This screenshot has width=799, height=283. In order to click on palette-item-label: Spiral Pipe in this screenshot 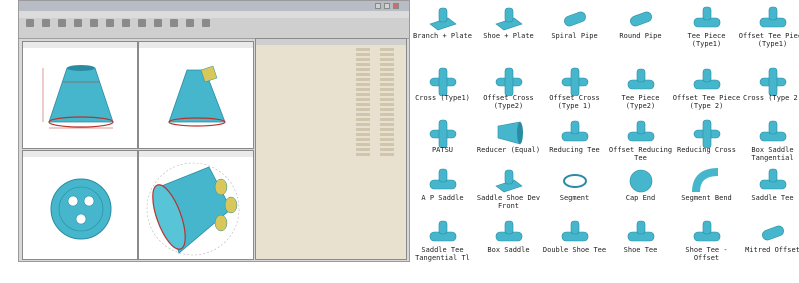, I will do `click(574, 36)`.